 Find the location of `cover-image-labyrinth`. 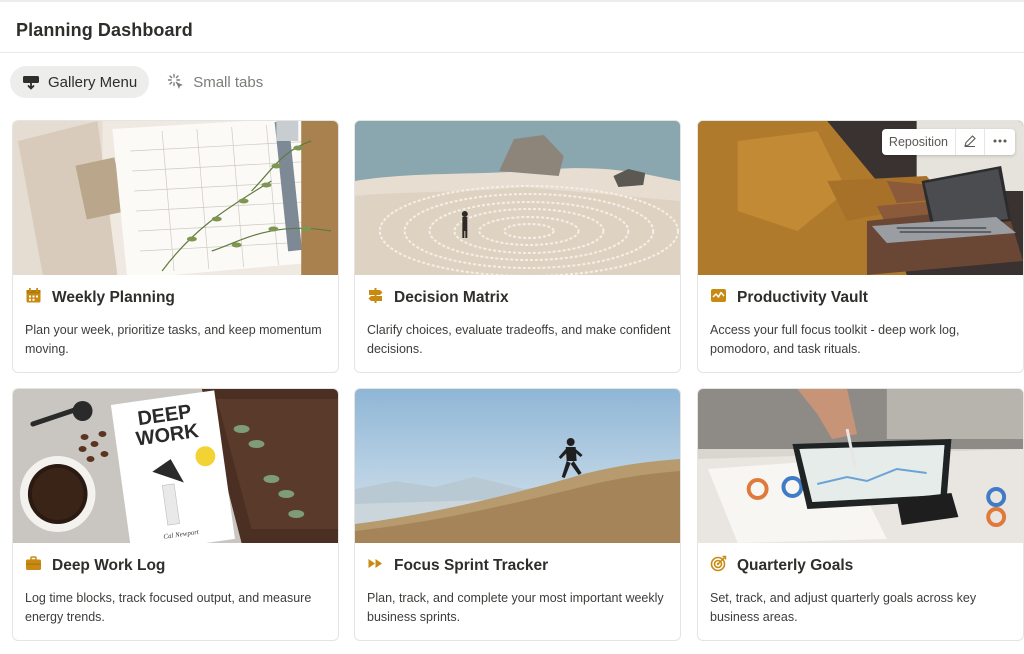

cover-image-labyrinth is located at coordinates (517, 198).